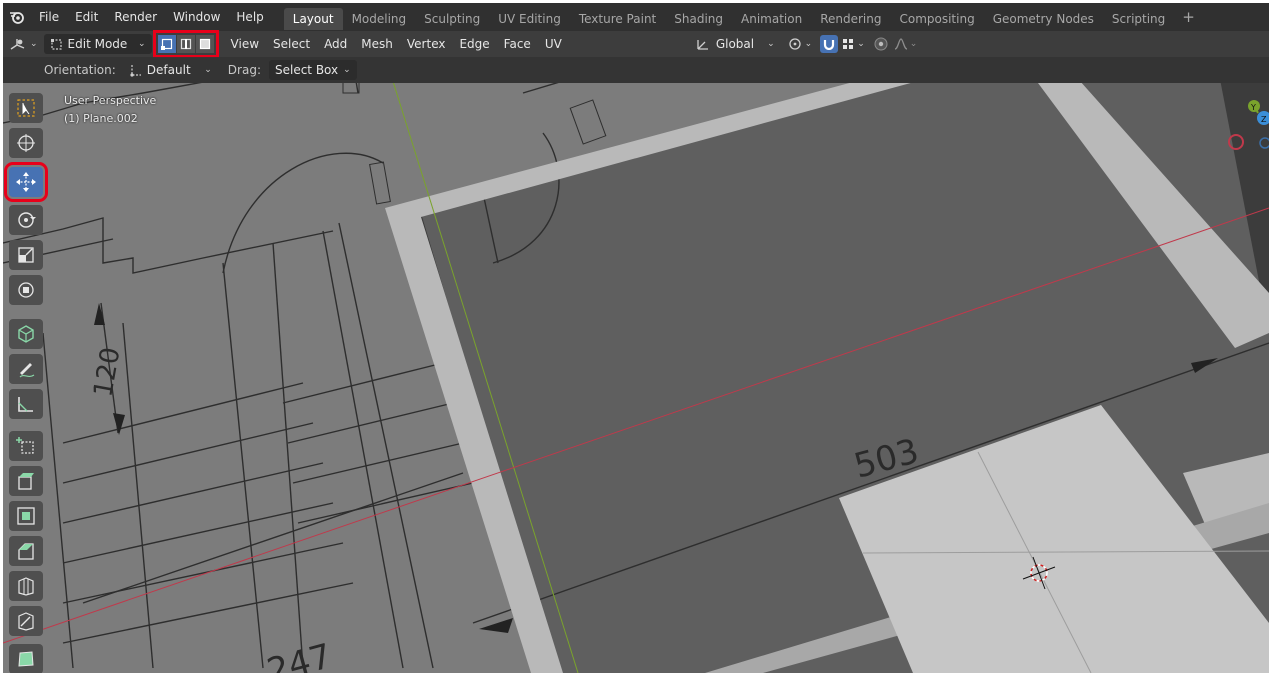  What do you see at coordinates (244, 70) in the screenshot?
I see `drag-label: Drag:` at bounding box center [244, 70].